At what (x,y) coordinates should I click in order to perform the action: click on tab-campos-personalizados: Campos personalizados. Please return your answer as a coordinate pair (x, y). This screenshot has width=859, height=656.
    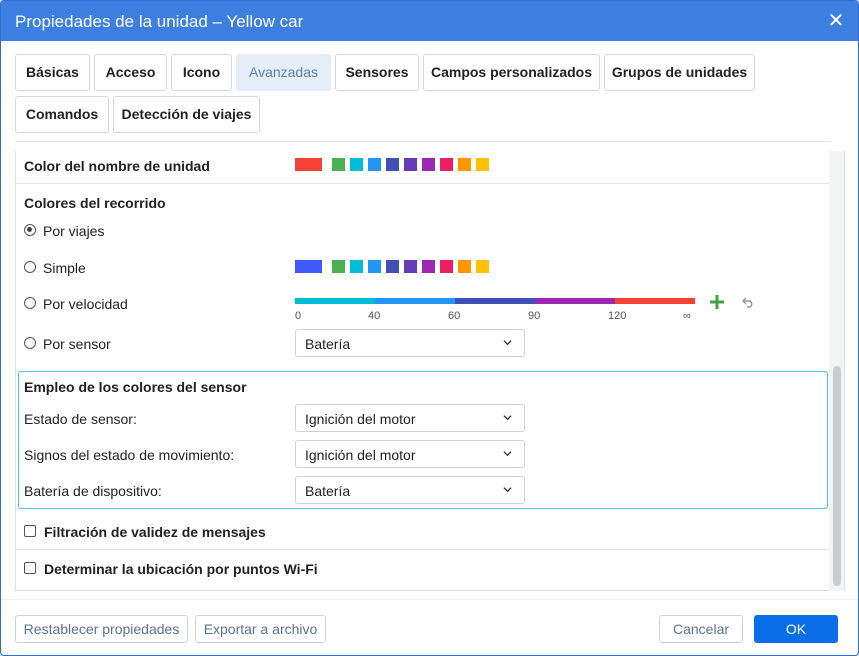
    Looking at the image, I should click on (511, 72).